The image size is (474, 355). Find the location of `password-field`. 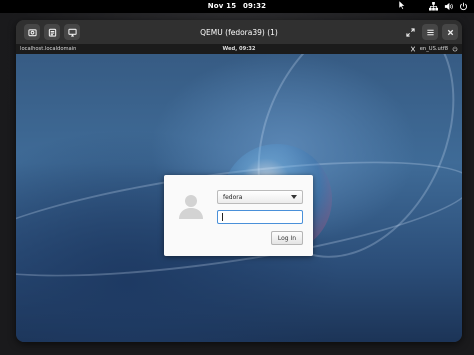

password-field is located at coordinates (260, 217).